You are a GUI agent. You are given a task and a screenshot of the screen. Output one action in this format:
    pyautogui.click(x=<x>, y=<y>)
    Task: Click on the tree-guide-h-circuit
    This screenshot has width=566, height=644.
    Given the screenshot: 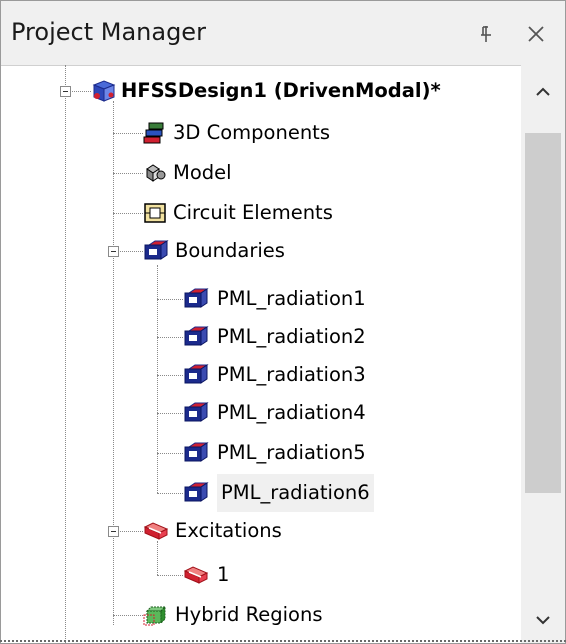 What is the action you would take?
    pyautogui.click(x=128, y=213)
    